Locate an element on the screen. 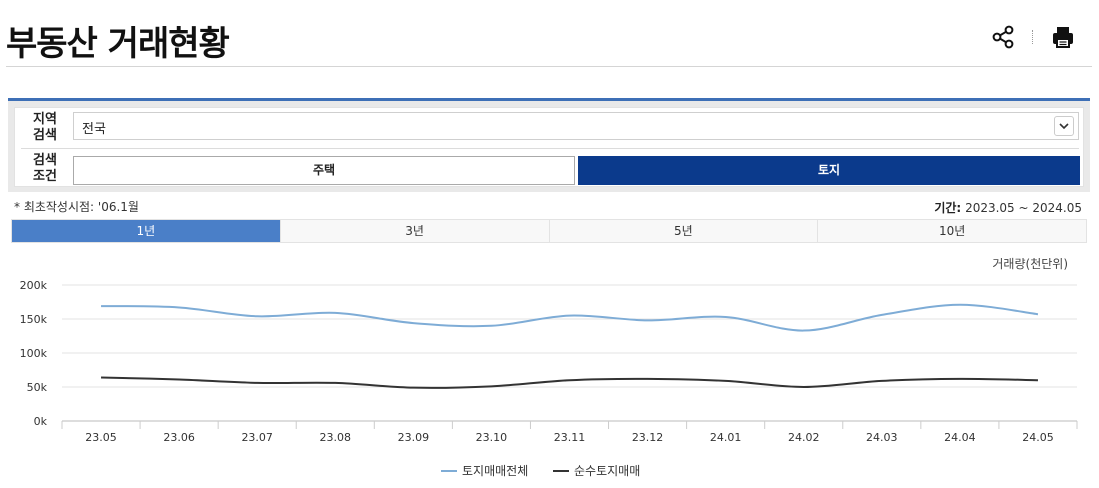  tab-10years: 10년 is located at coordinates (952, 231).